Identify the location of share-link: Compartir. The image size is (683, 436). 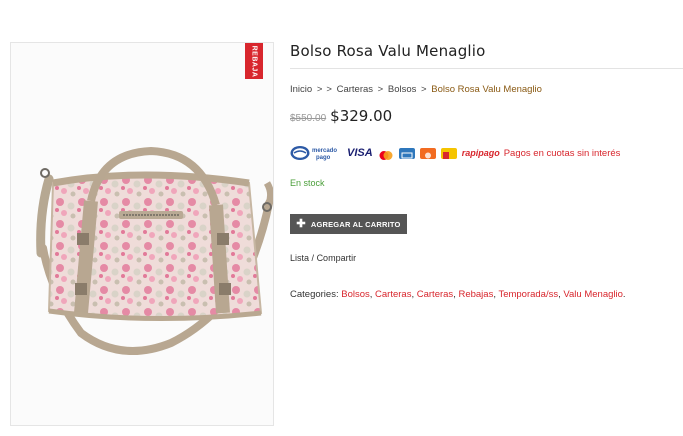
(337, 258).